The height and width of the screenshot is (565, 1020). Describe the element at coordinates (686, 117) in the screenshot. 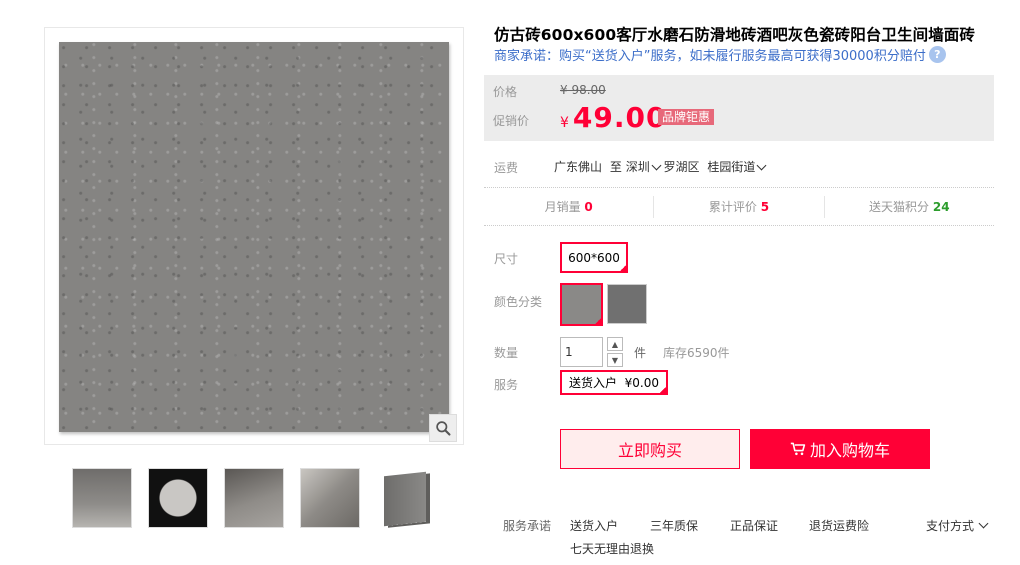

I see `promo-badge: 品牌钜惠` at that location.